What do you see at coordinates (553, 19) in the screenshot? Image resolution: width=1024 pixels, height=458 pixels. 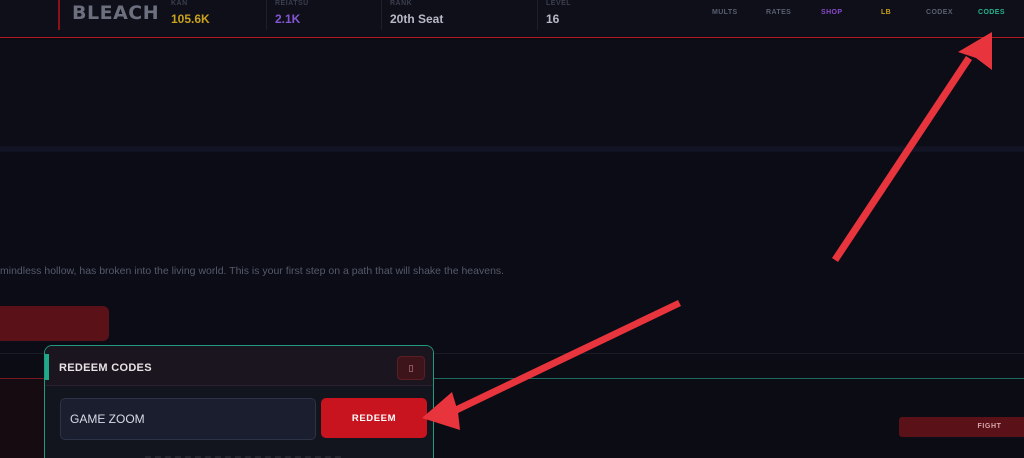 I see `stat-level-value: 16` at bounding box center [553, 19].